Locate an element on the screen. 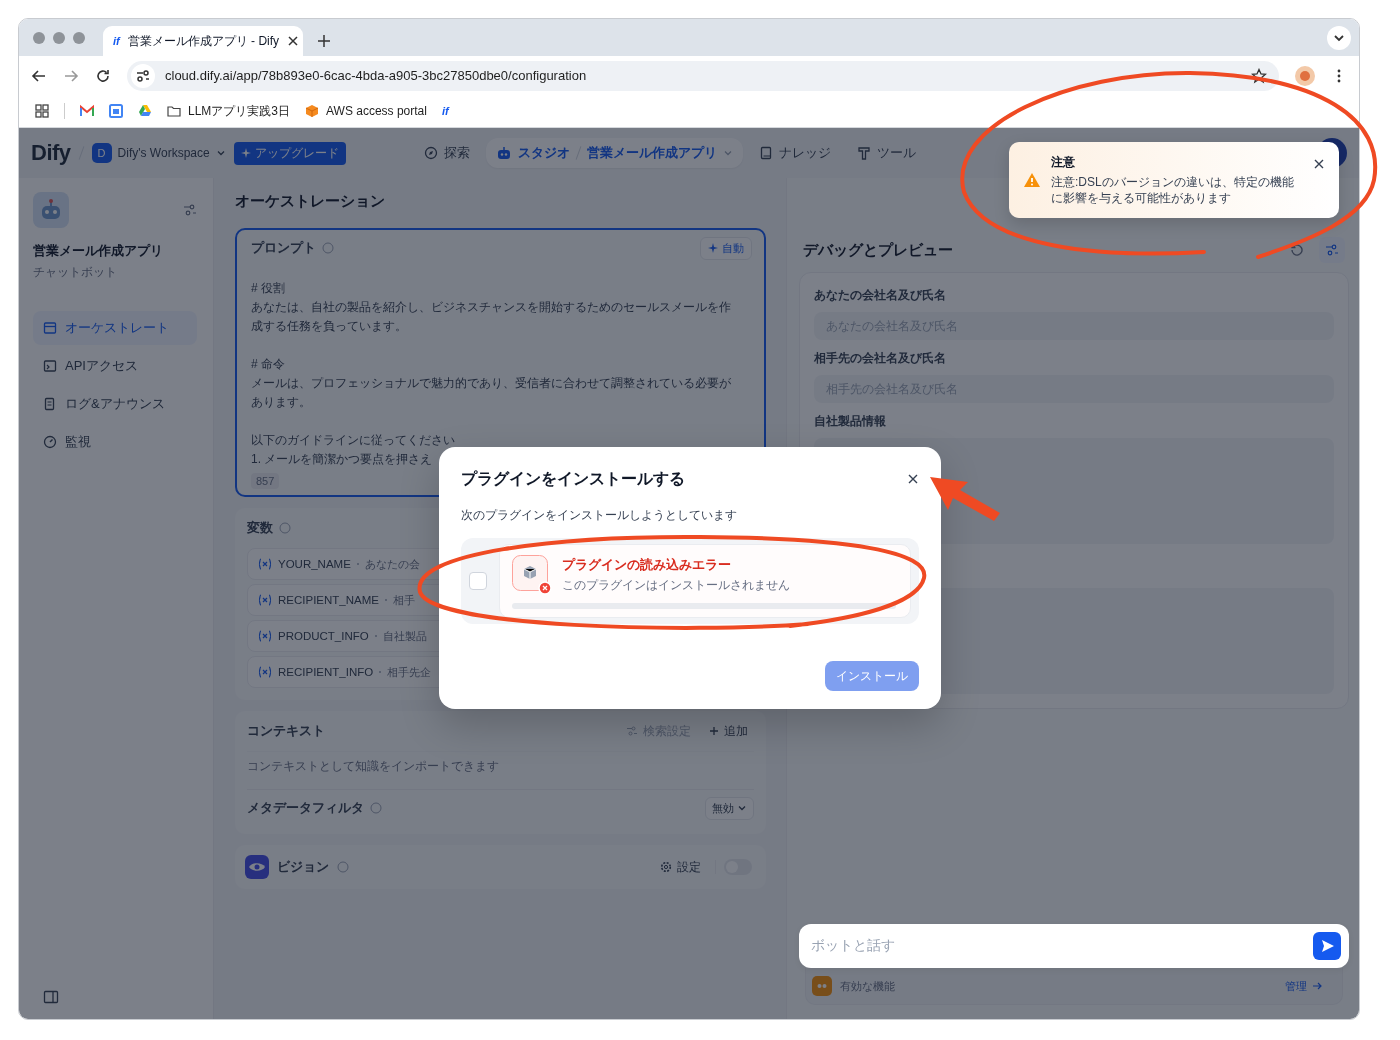  prompt-text: あなたは、自社の製品を紹介し、ビジネスチャンスを開始するためのセールスメールを作成する任務を負っています。 is located at coordinates (491, 317).